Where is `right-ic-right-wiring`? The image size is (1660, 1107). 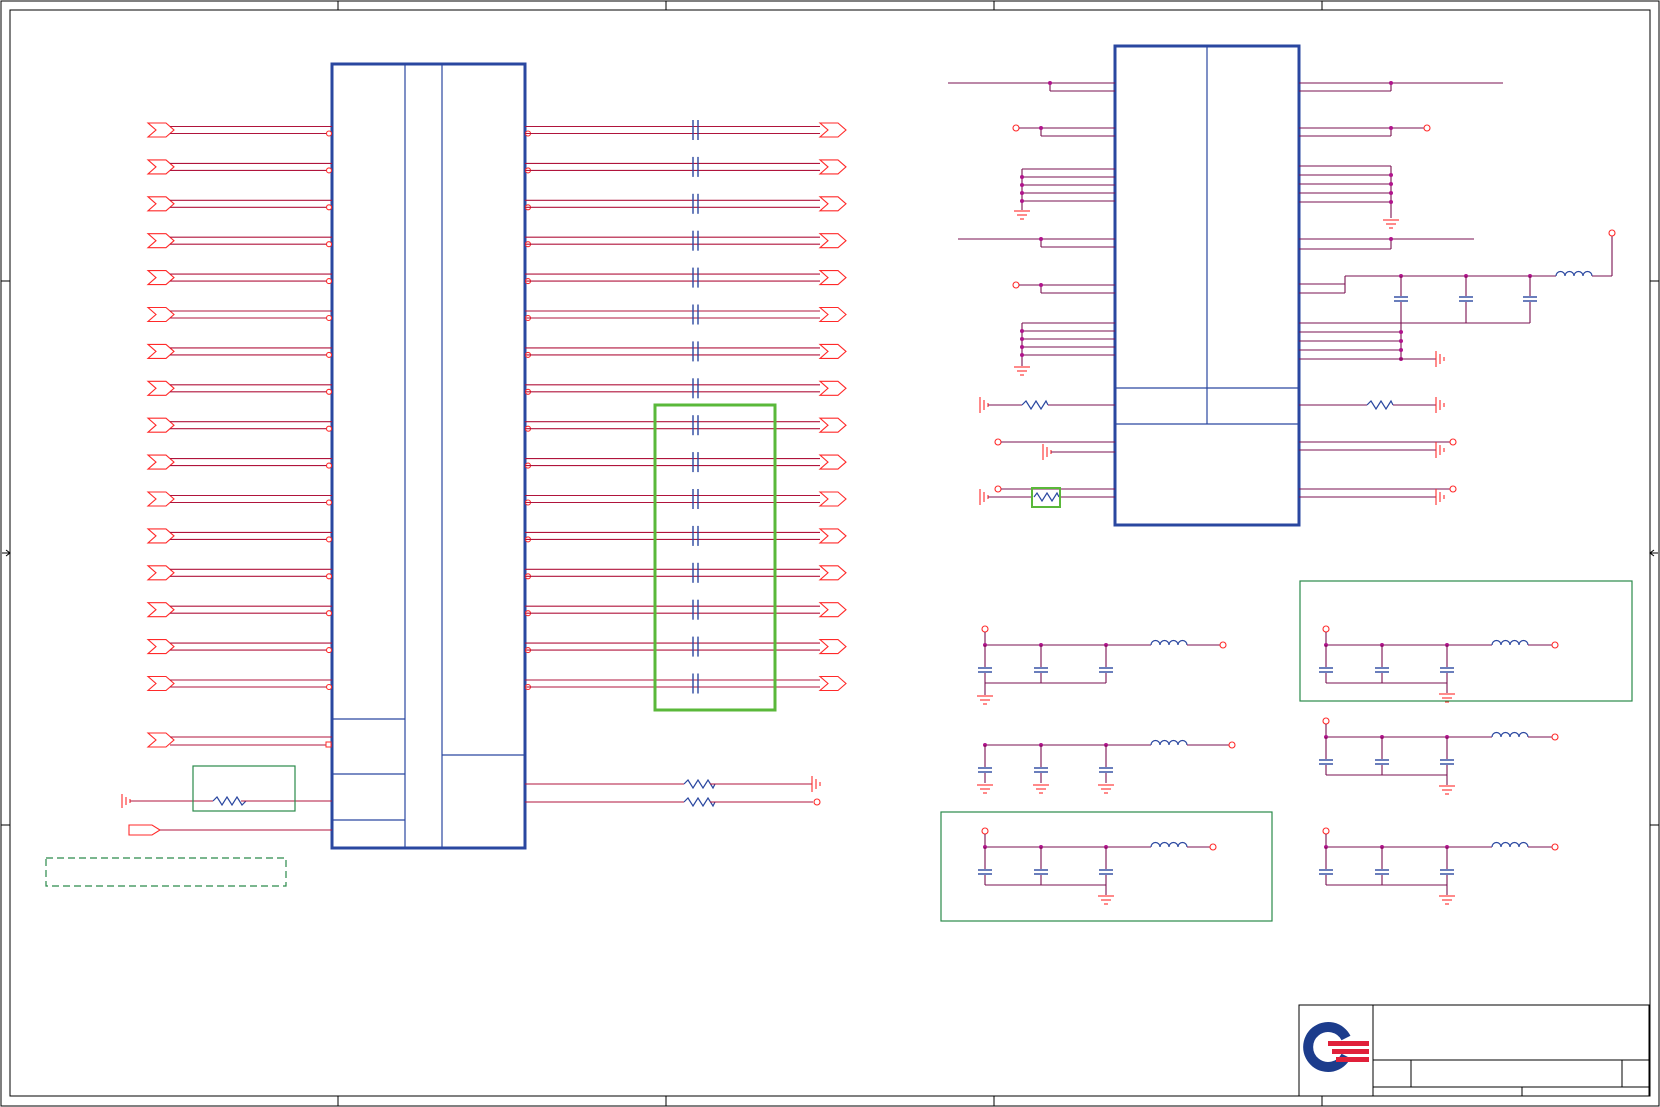
right-ic-right-wiring is located at coordinates (1457, 293).